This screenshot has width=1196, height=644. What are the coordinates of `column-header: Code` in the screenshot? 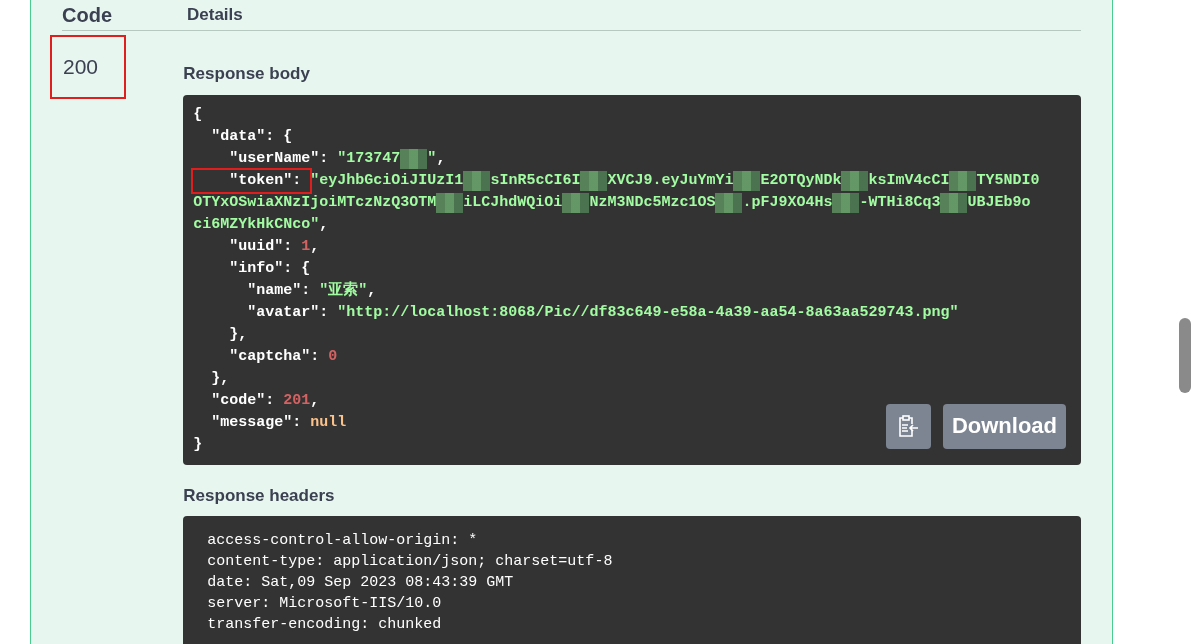 It's located at (87, 15).